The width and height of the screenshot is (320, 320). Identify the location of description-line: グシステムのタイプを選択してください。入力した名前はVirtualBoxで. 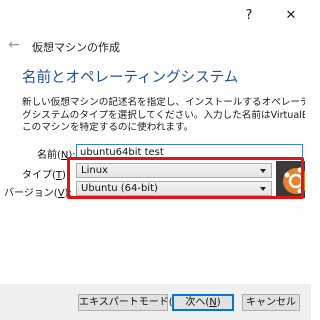
(163, 115).